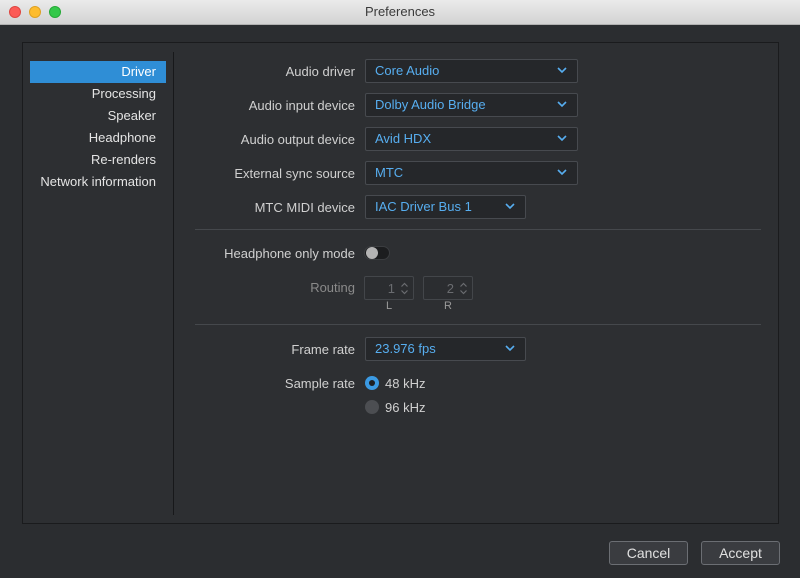  I want to click on external-sync-source-label: External sync source, so click(294, 173).